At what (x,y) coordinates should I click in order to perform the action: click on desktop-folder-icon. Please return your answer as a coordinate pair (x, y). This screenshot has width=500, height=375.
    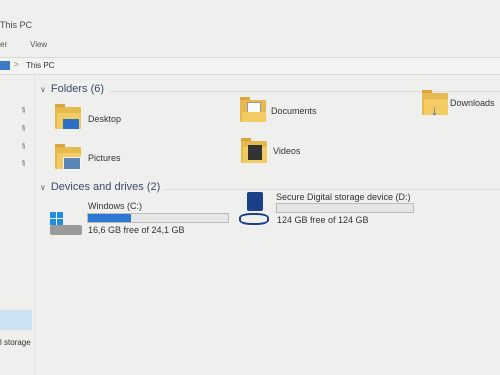
    Looking at the image, I should click on (68, 116).